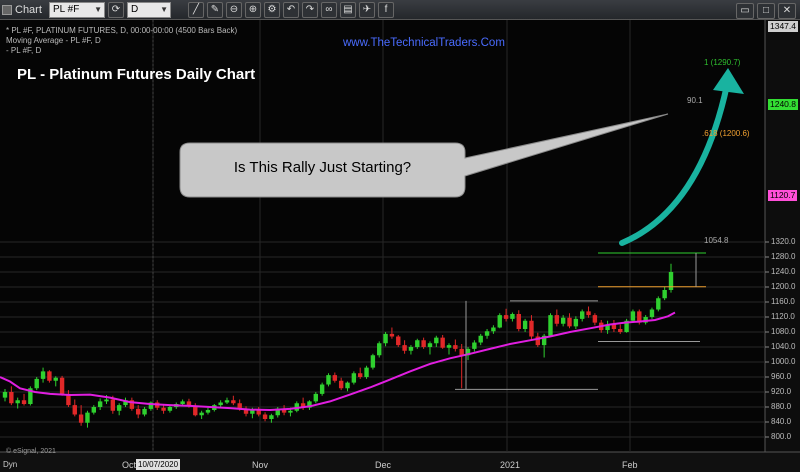 This screenshot has height=472, width=800. What do you see at coordinates (291, 9) in the screenshot?
I see `undo-icon: ↶` at bounding box center [291, 9].